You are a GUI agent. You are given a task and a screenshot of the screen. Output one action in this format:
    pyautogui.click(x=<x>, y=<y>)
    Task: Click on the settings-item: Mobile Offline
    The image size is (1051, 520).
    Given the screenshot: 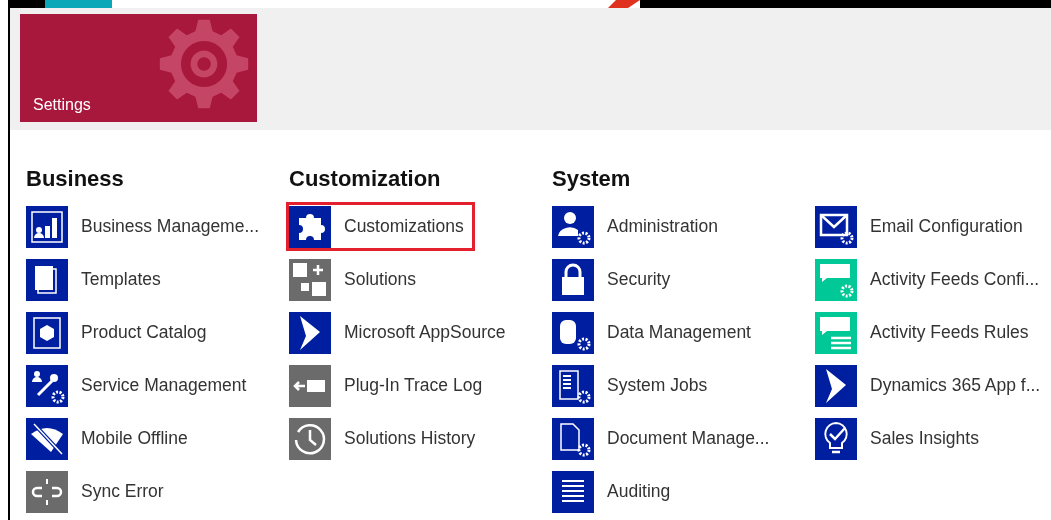 What is the action you would take?
    pyautogui.click(x=110, y=438)
    